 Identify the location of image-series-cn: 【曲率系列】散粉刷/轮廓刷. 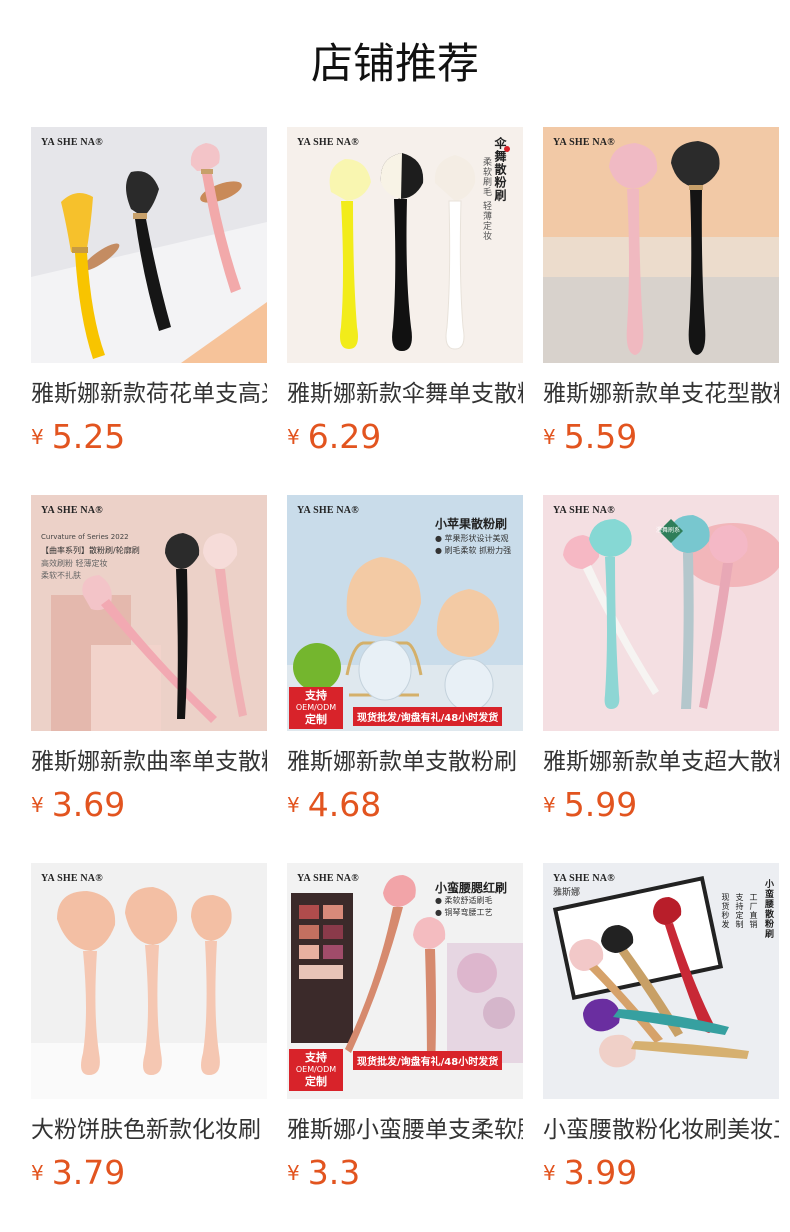
(90, 550).